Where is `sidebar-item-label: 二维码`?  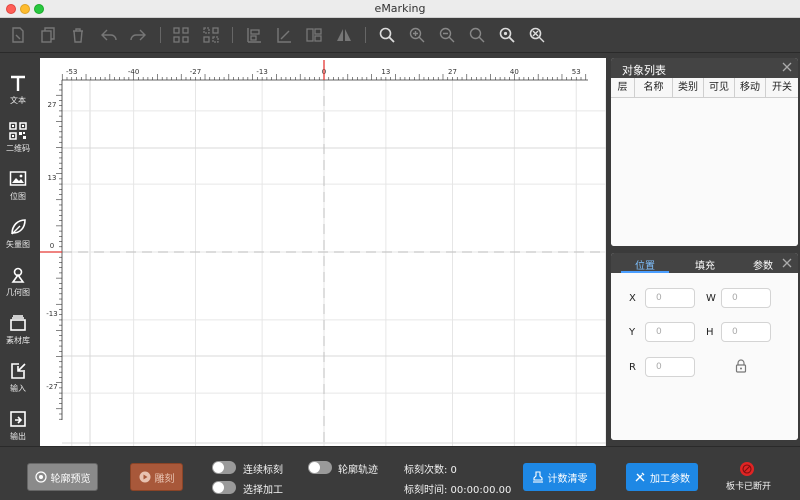 sidebar-item-label: 二维码 is located at coordinates (18, 148).